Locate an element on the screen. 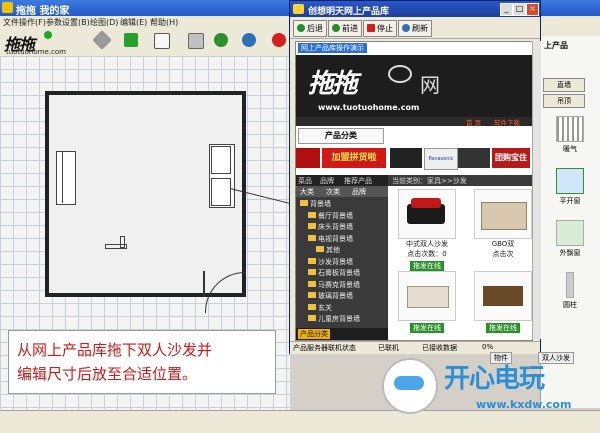  tree-item: 马赛克背景墙 is located at coordinates (334, 285).